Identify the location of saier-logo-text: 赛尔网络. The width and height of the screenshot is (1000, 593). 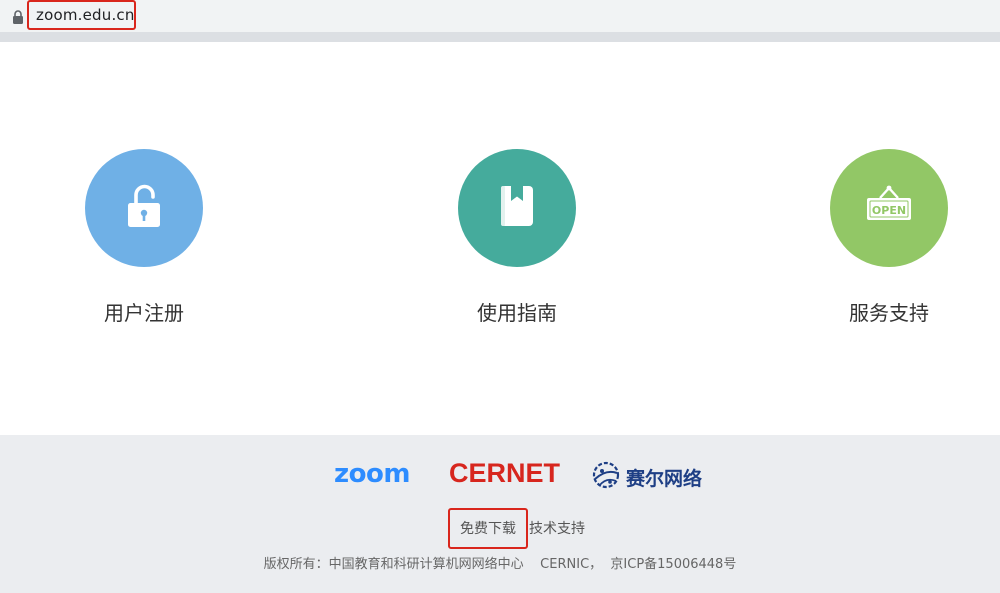
(664, 478).